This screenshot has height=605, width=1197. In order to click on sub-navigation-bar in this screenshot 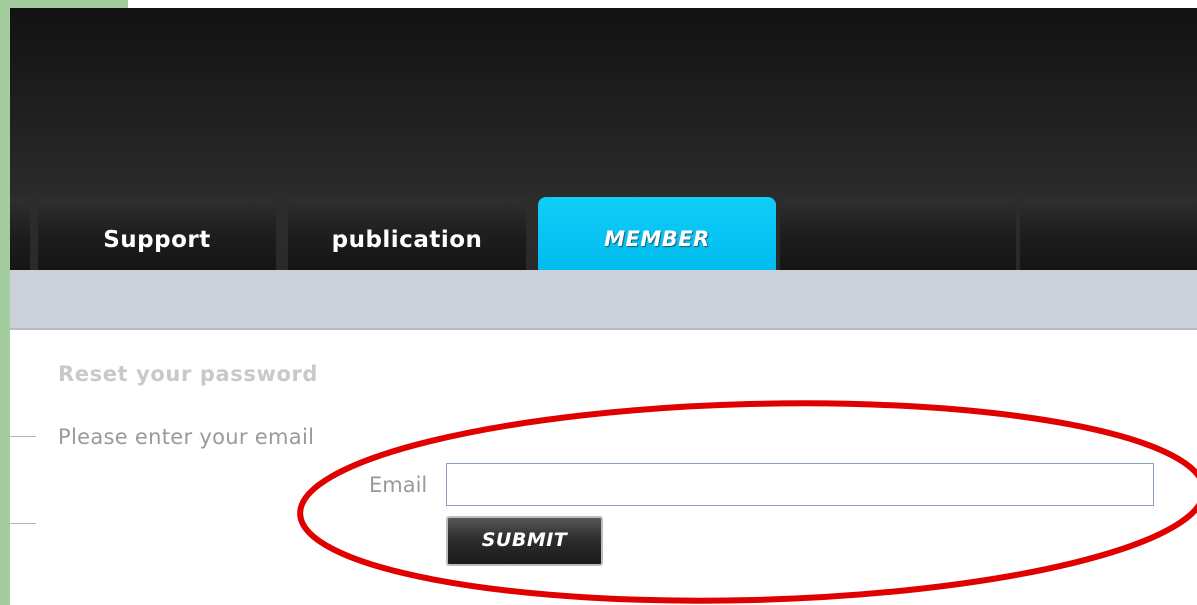, I will do `click(603, 300)`.